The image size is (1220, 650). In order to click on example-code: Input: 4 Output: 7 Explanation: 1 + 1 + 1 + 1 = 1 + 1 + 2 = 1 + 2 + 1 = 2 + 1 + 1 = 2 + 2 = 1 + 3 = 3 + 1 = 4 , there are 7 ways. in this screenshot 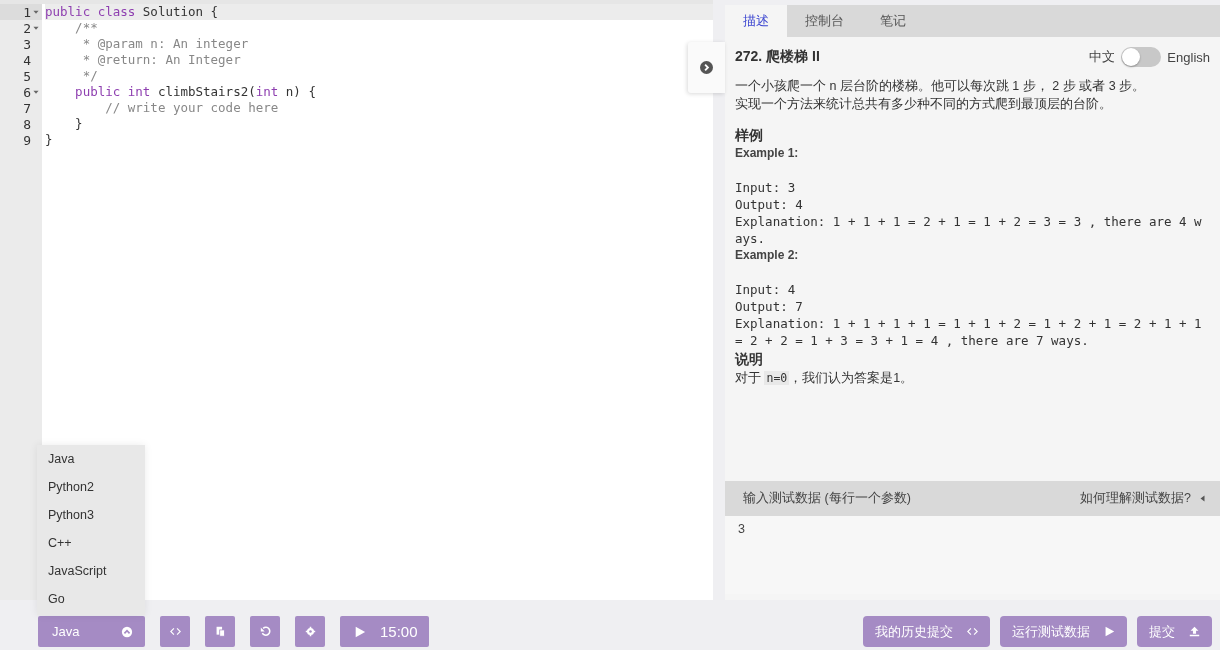, I will do `click(969, 315)`.